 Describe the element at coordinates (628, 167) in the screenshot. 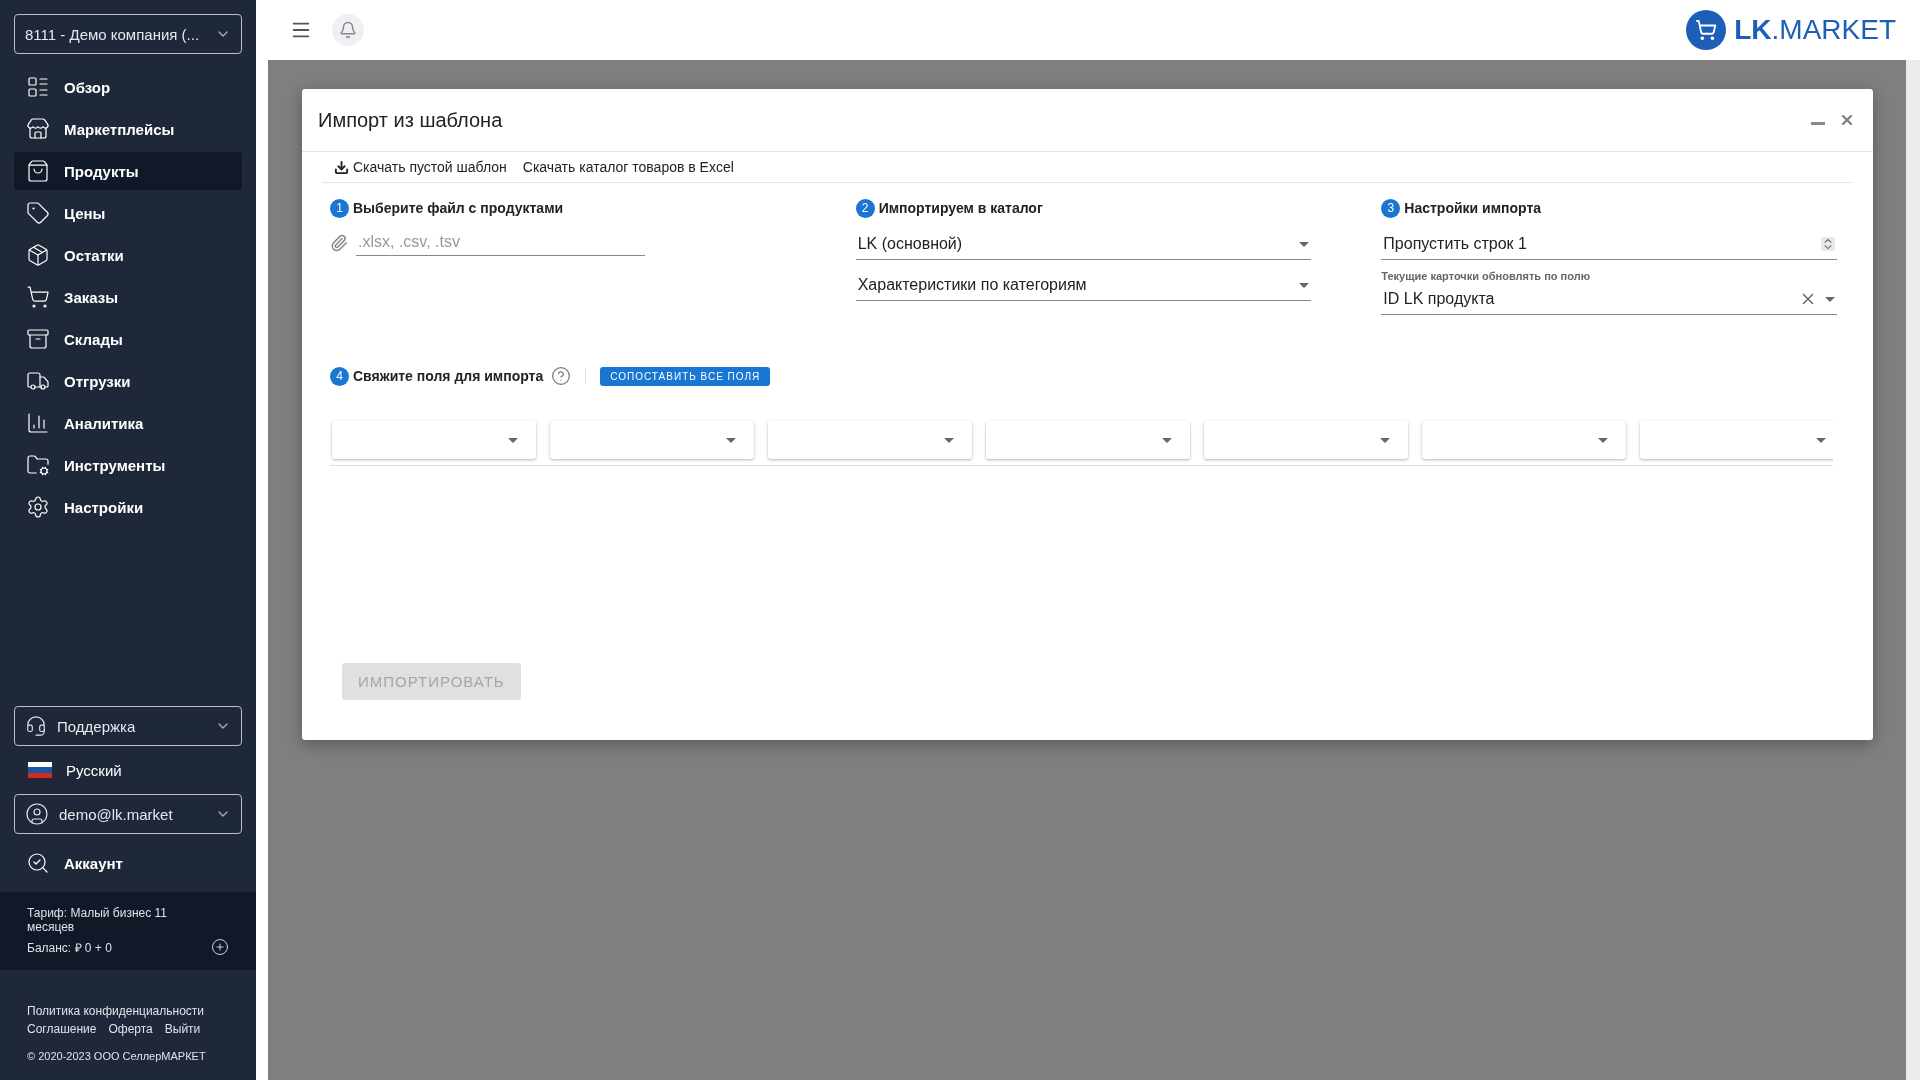

I see `download-link: Скачать каталог товаров в Excel` at that location.